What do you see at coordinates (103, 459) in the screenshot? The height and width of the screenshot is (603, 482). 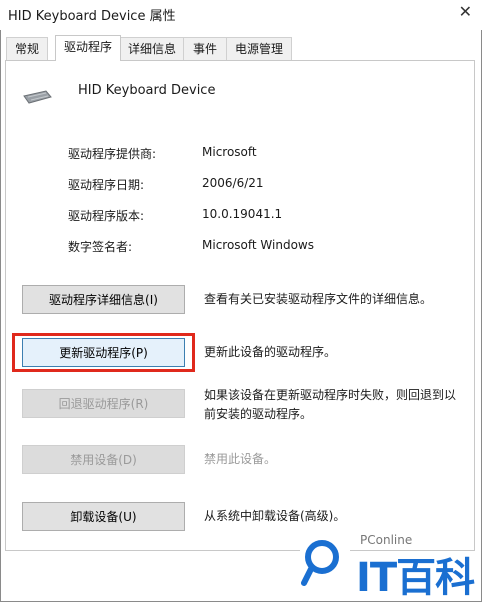 I see `disable-device-button: 禁用设备(D)` at bounding box center [103, 459].